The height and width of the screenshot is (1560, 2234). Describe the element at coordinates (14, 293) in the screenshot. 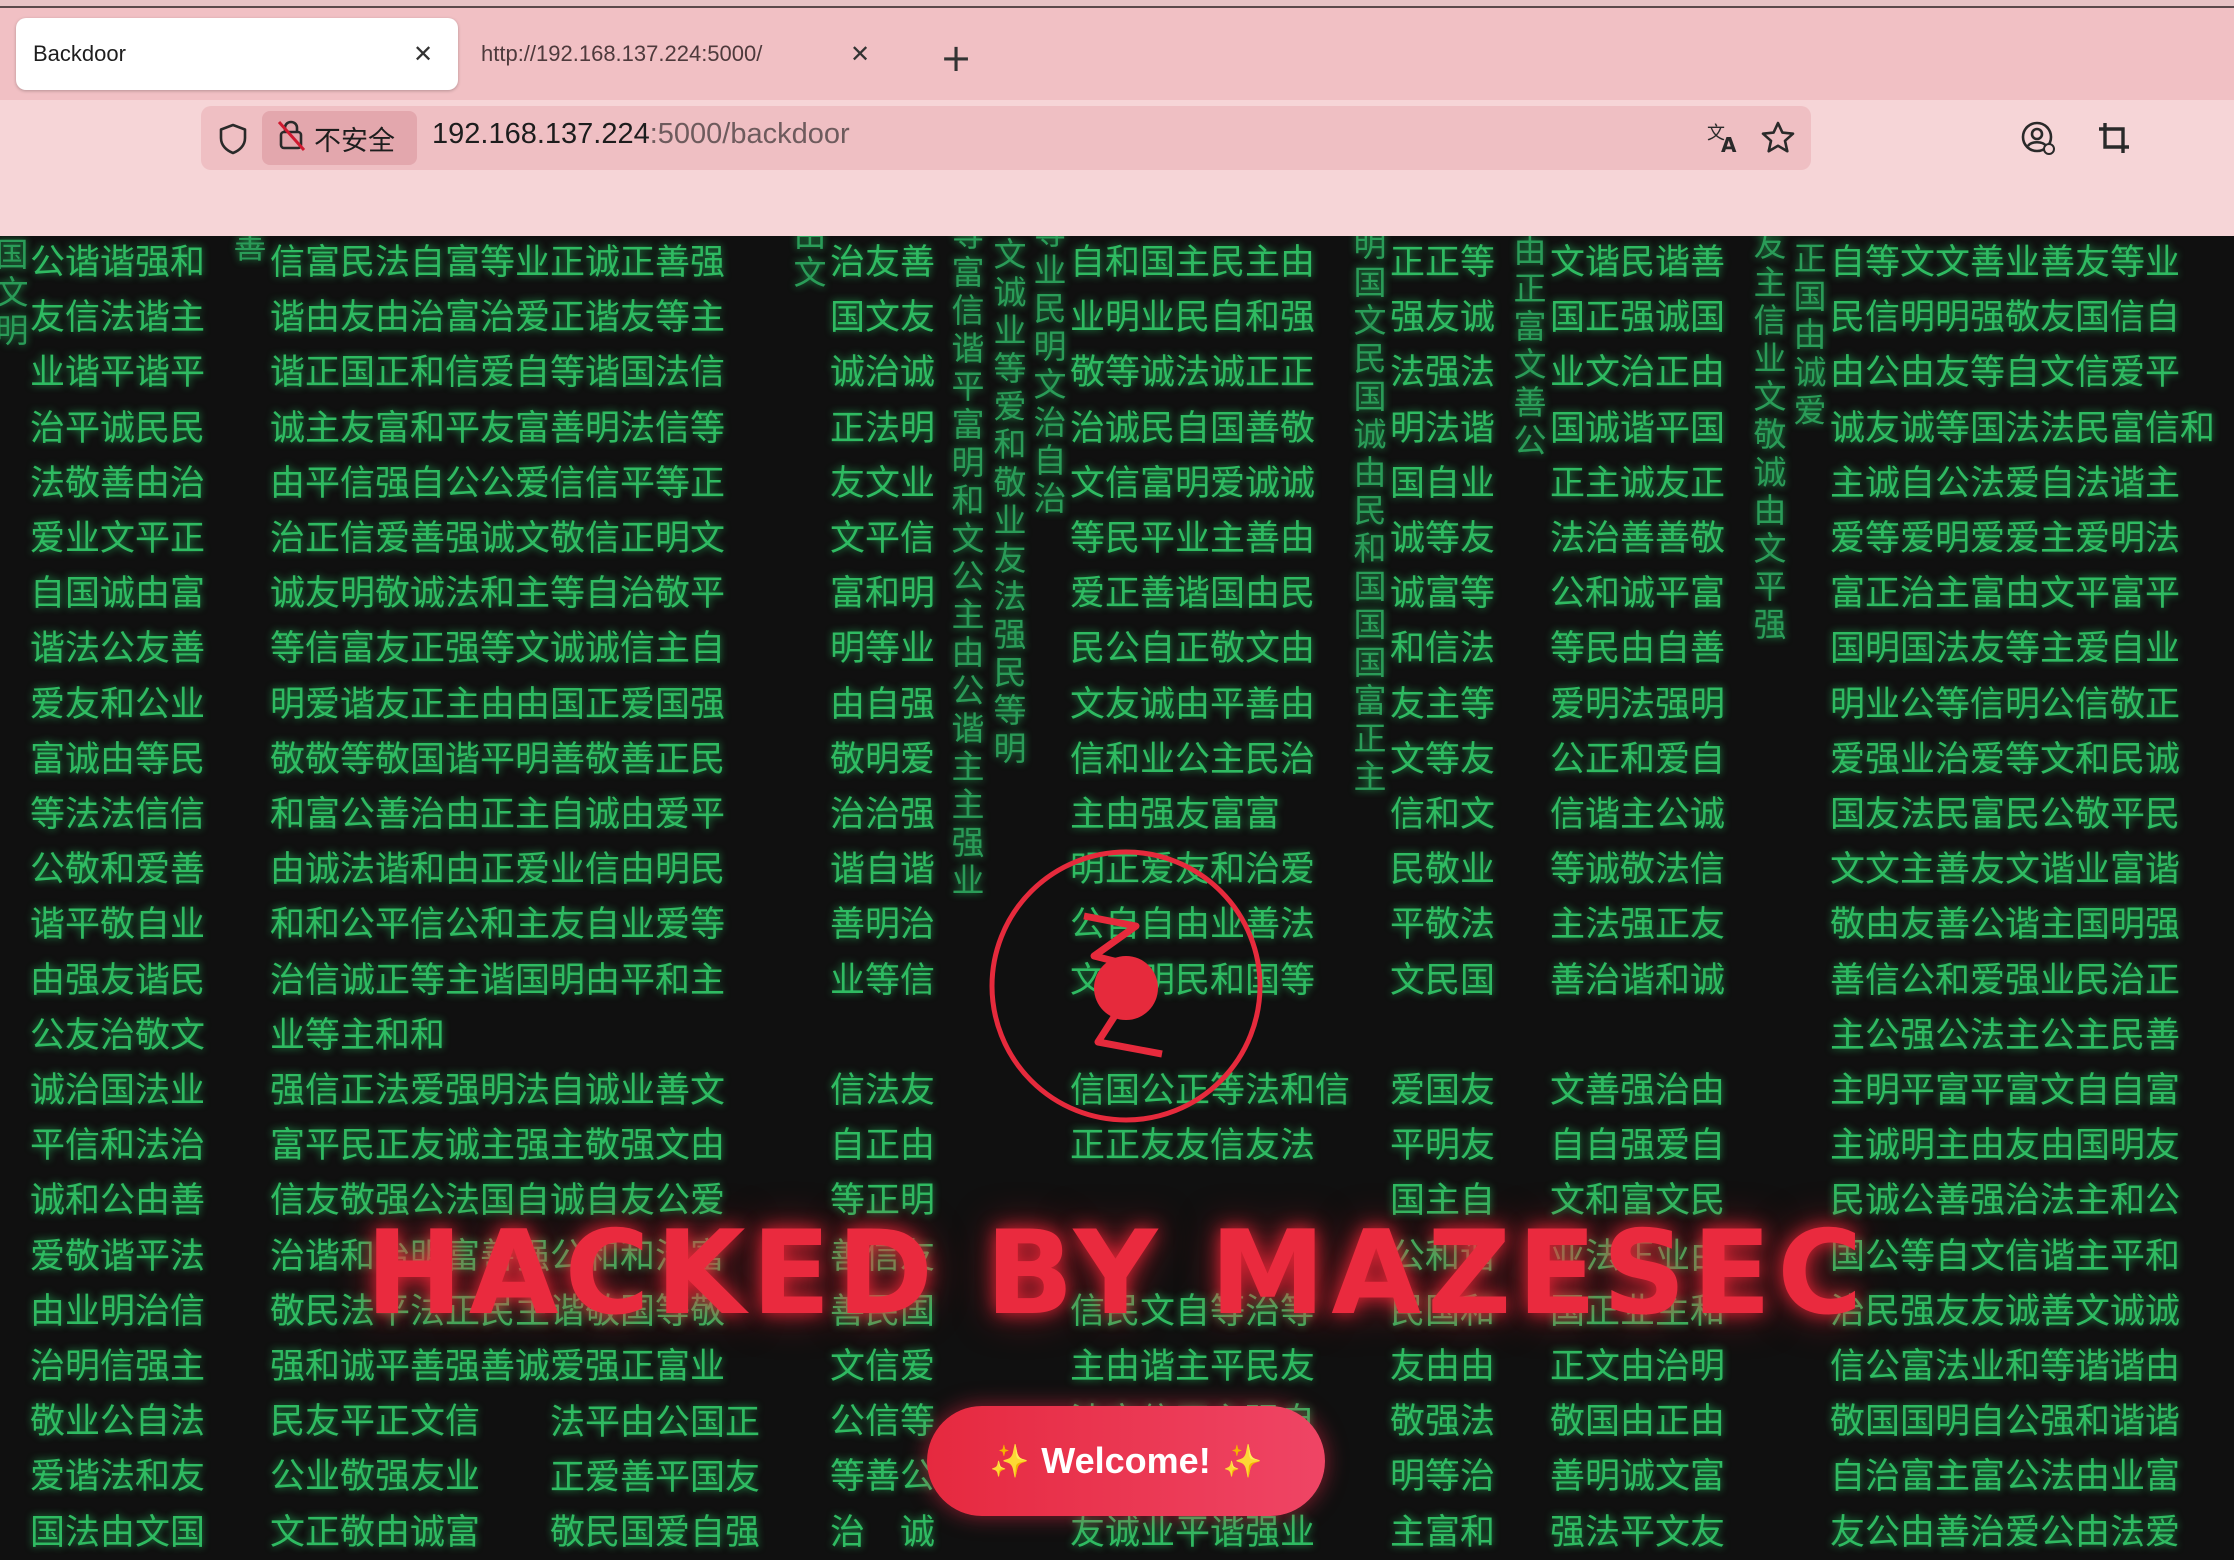

I see `matrix-rain-stream: 国文明` at that location.